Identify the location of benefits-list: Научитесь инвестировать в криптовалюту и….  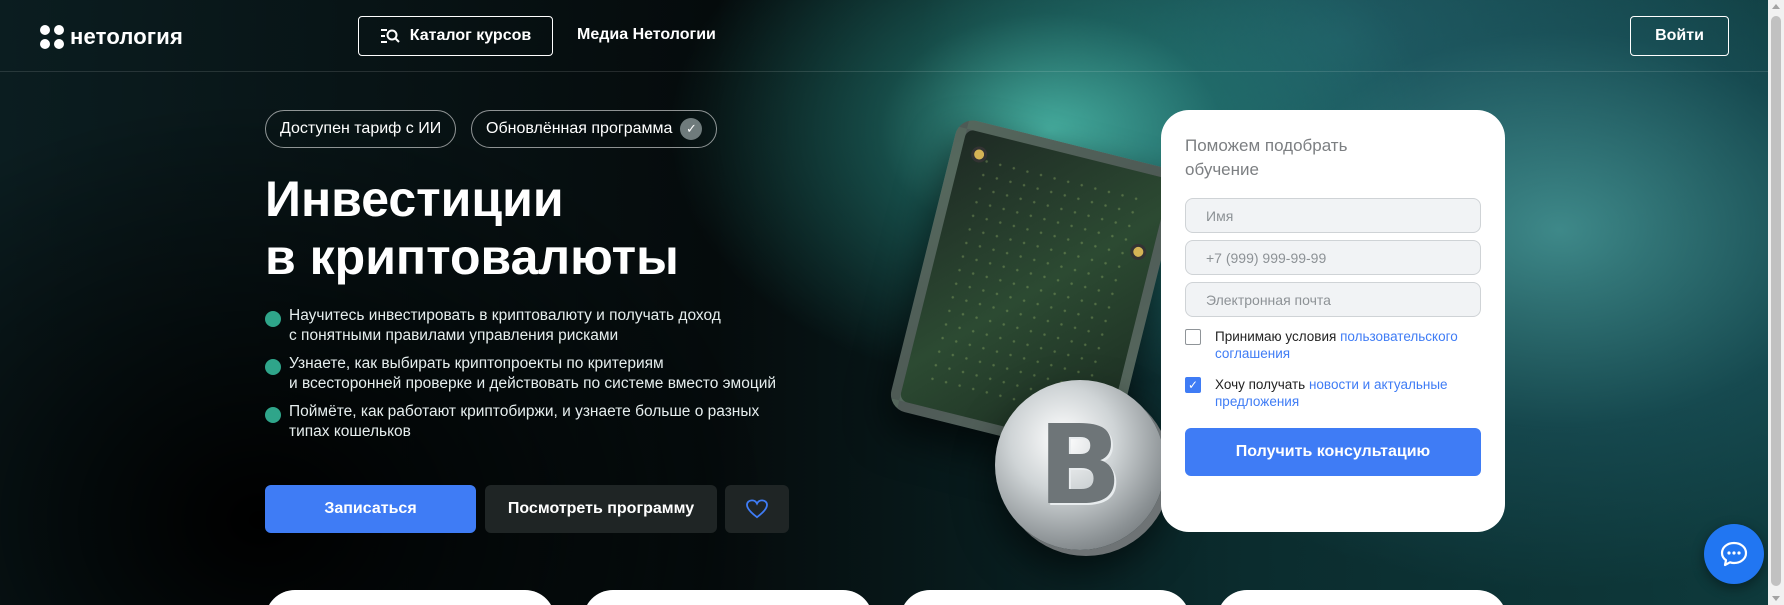
(545, 378).